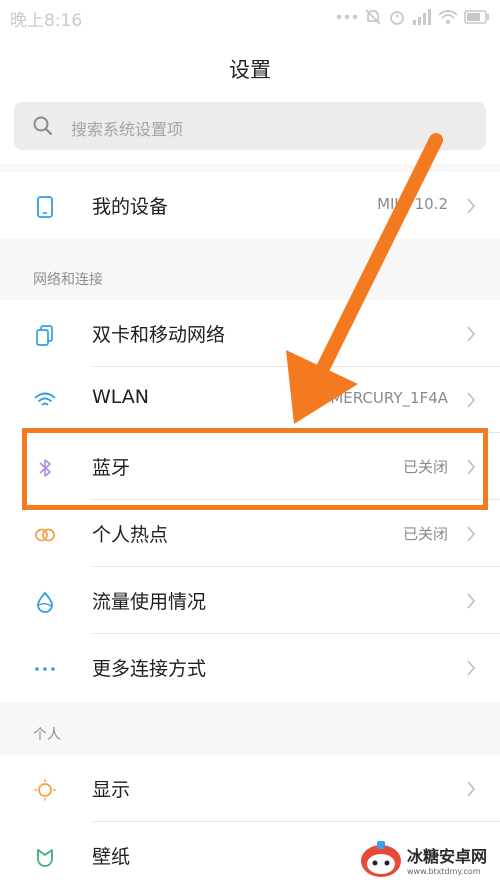 Image resolution: width=500 pixels, height=889 pixels. What do you see at coordinates (45, 468) in the screenshot?
I see `bluetooth-icon` at bounding box center [45, 468].